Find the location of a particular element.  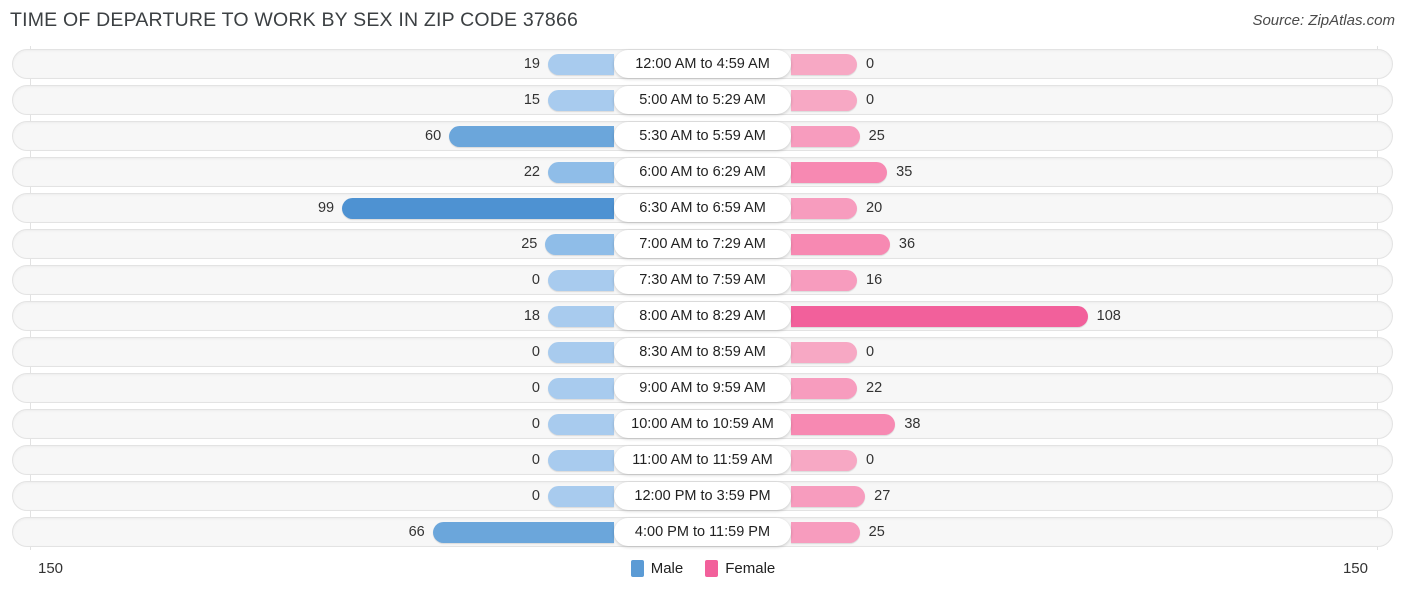

value-label-male: 99 is located at coordinates (326, 208).